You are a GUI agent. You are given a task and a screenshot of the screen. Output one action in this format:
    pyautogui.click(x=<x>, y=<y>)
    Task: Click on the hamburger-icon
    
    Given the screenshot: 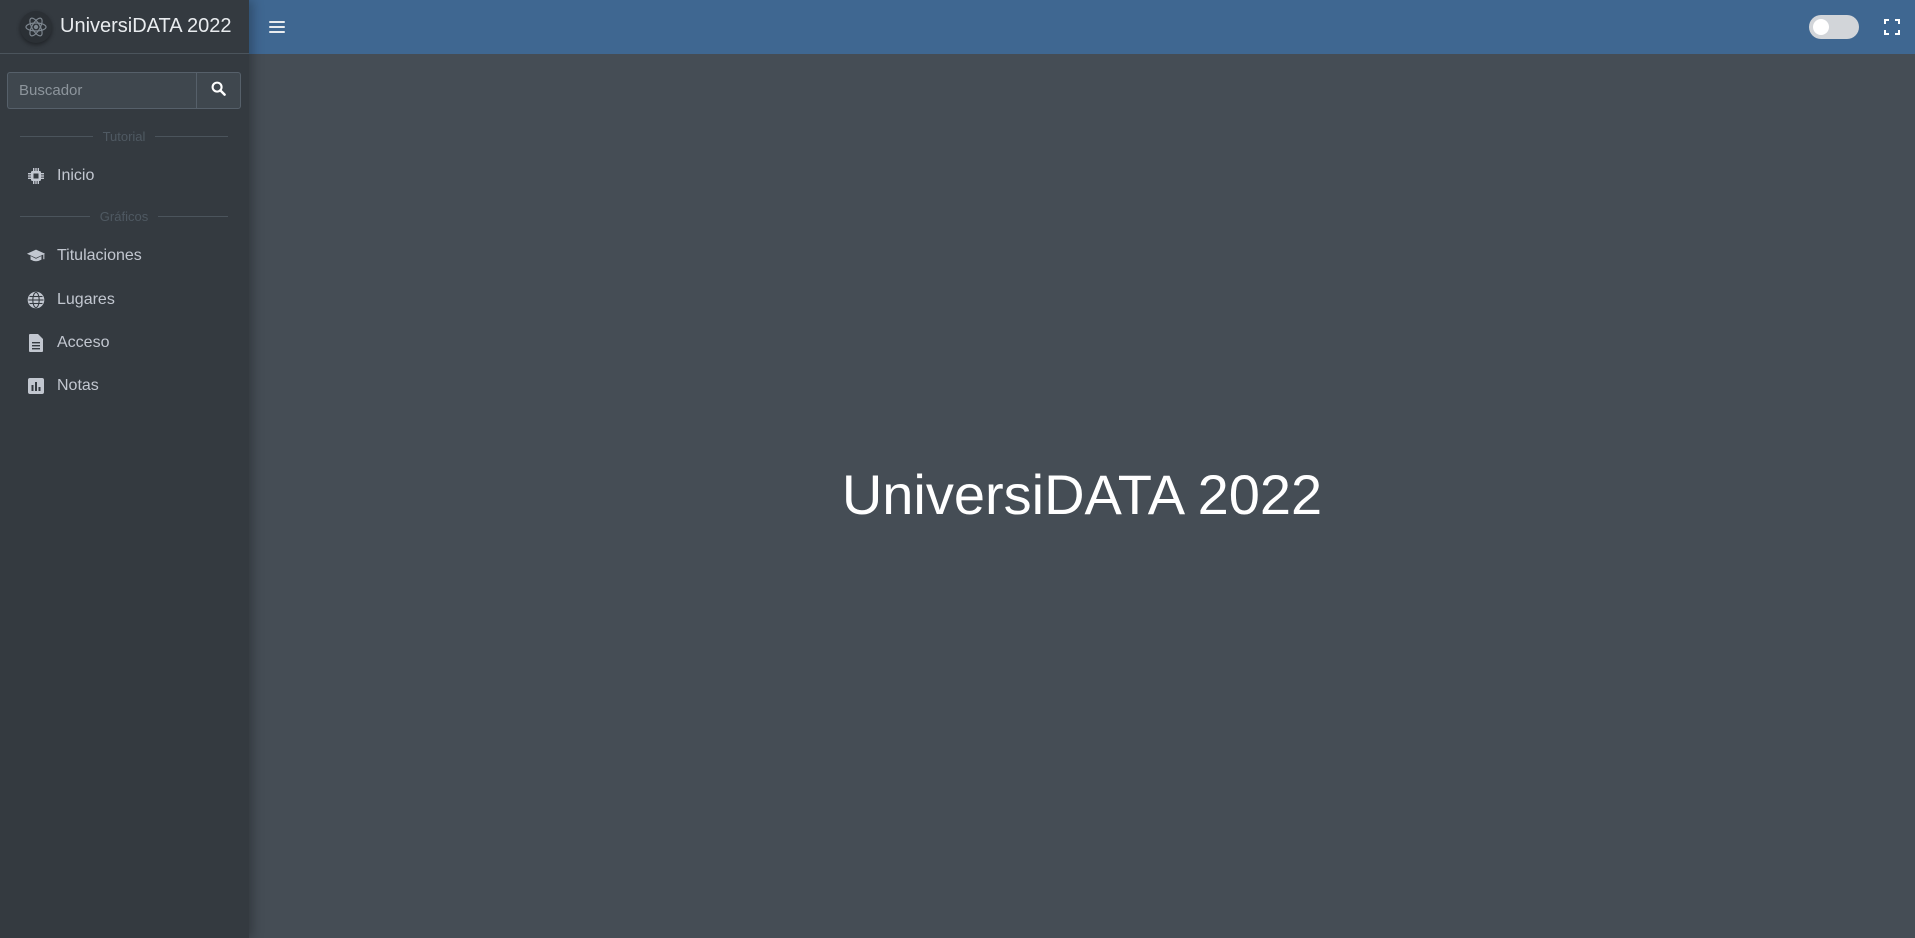 What is the action you would take?
    pyautogui.click(x=277, y=27)
    